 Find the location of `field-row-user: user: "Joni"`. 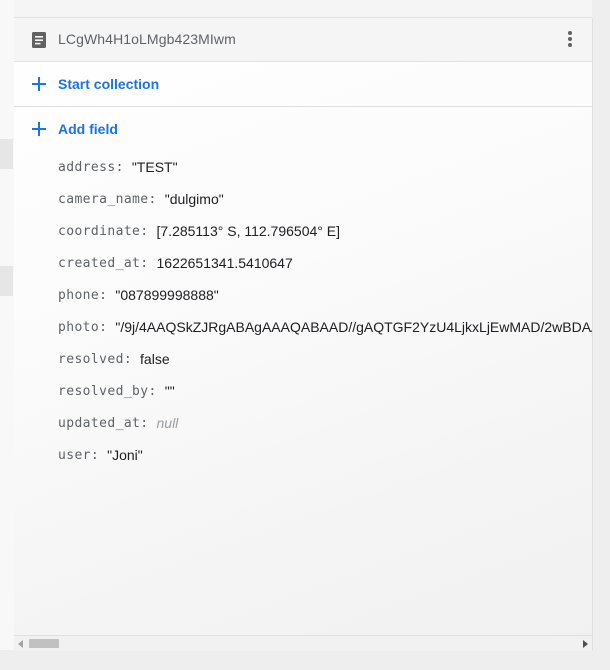

field-row-user: user: "Joni" is located at coordinates (325, 455).